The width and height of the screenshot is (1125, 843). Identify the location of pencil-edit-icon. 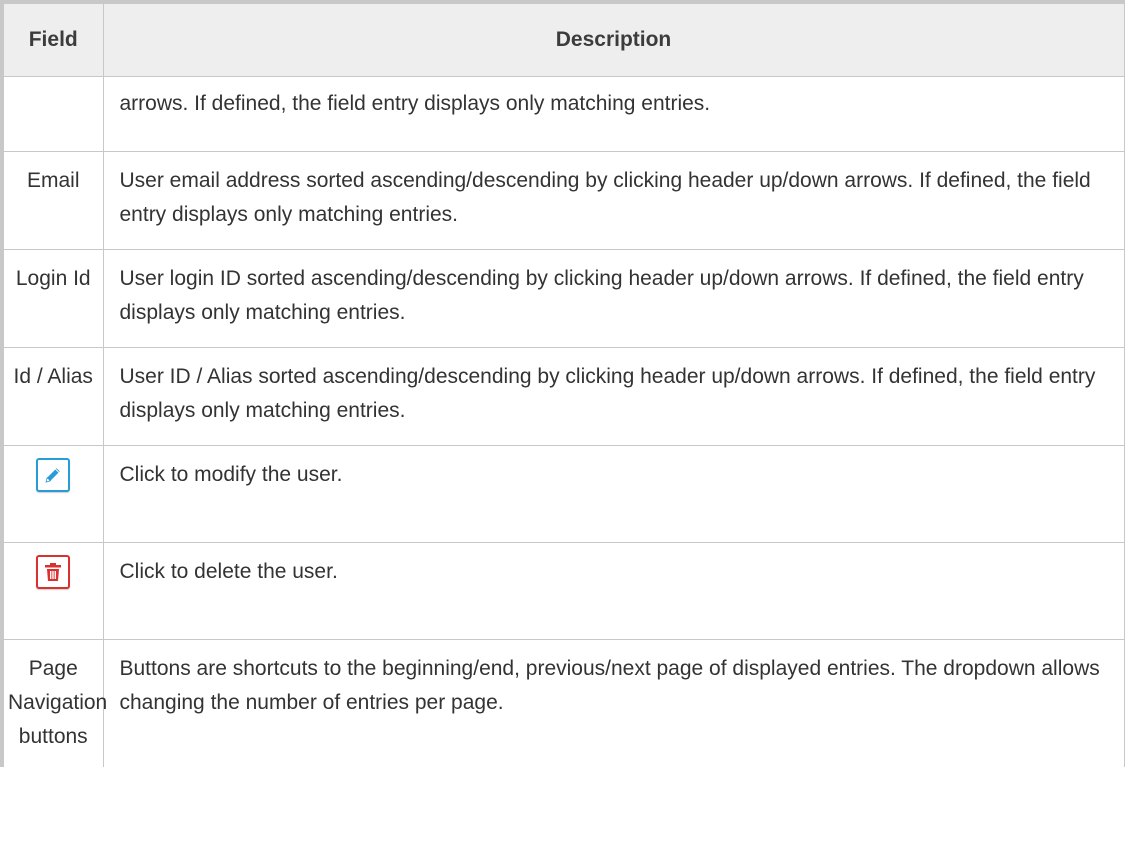
(53, 475).